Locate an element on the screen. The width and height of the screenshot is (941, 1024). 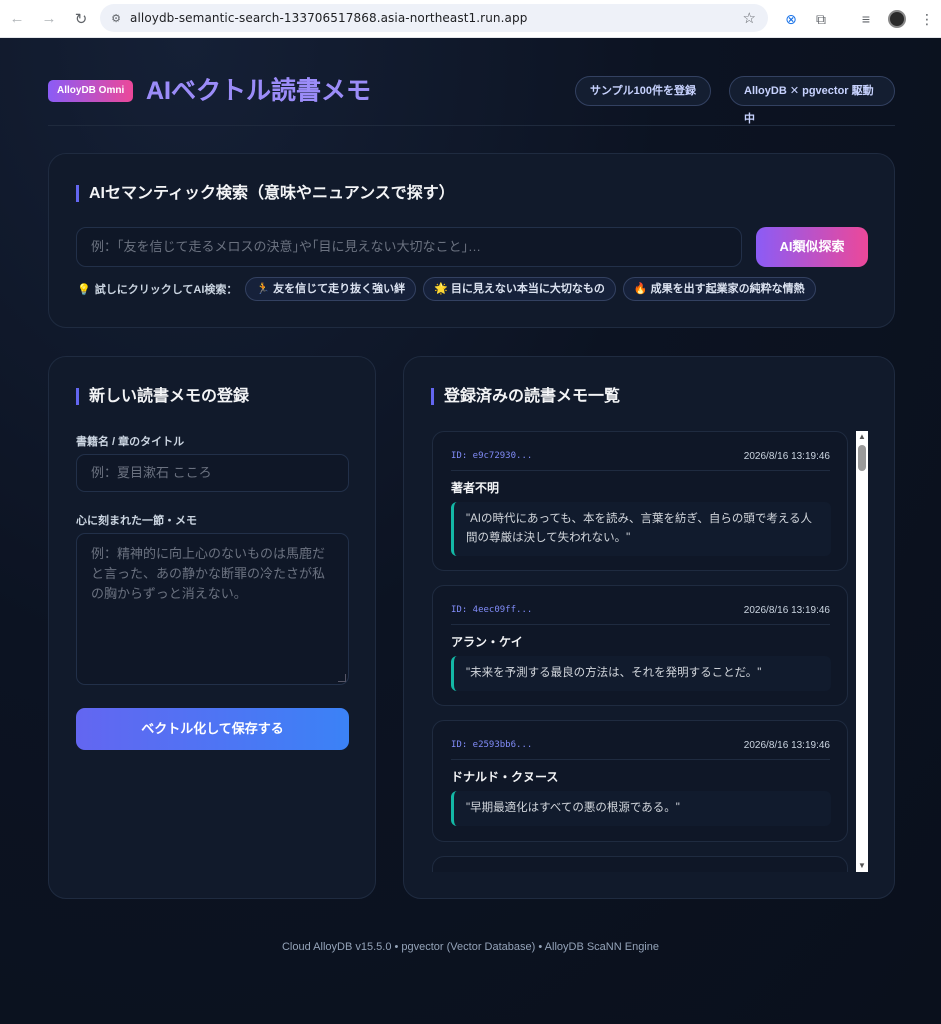
suggestion-chip-label: 目に見えない本当に大切なもの is located at coordinates (527, 289).